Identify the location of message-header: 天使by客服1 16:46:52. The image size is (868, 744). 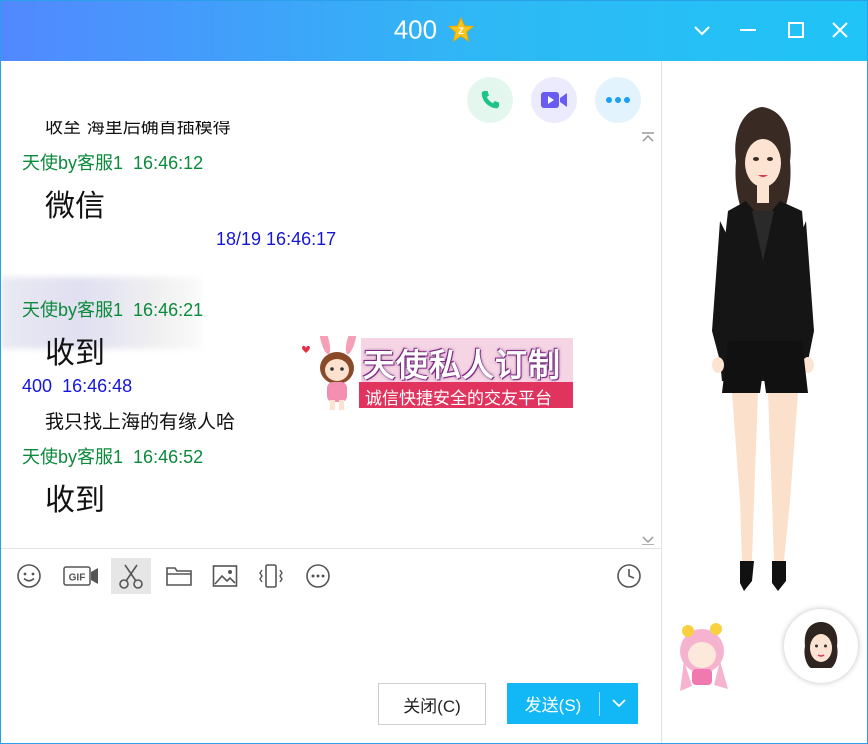
(112, 456).